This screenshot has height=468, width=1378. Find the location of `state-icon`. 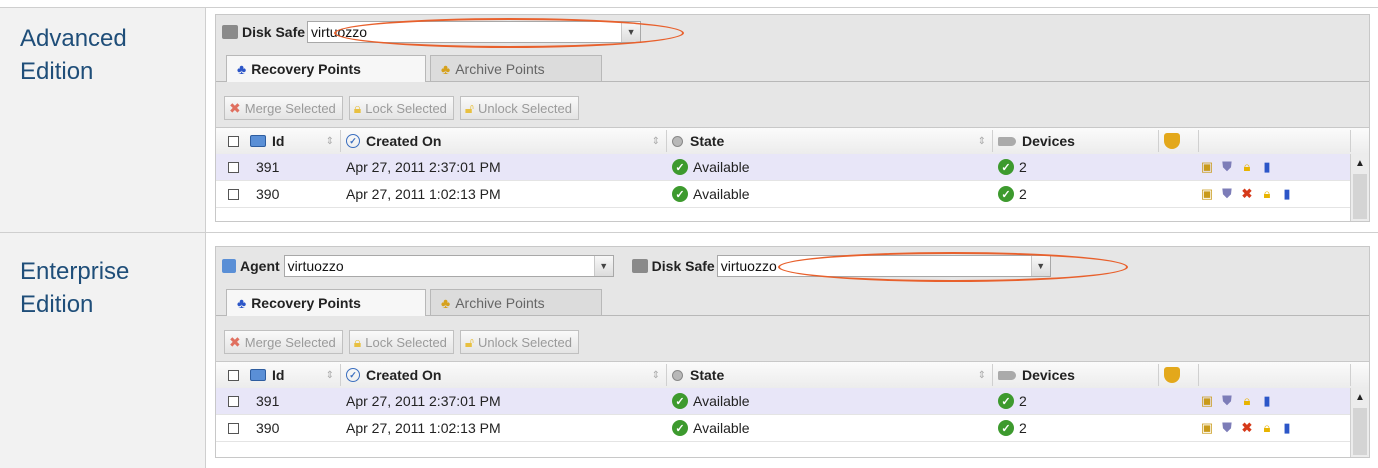

state-icon is located at coordinates (677, 141).